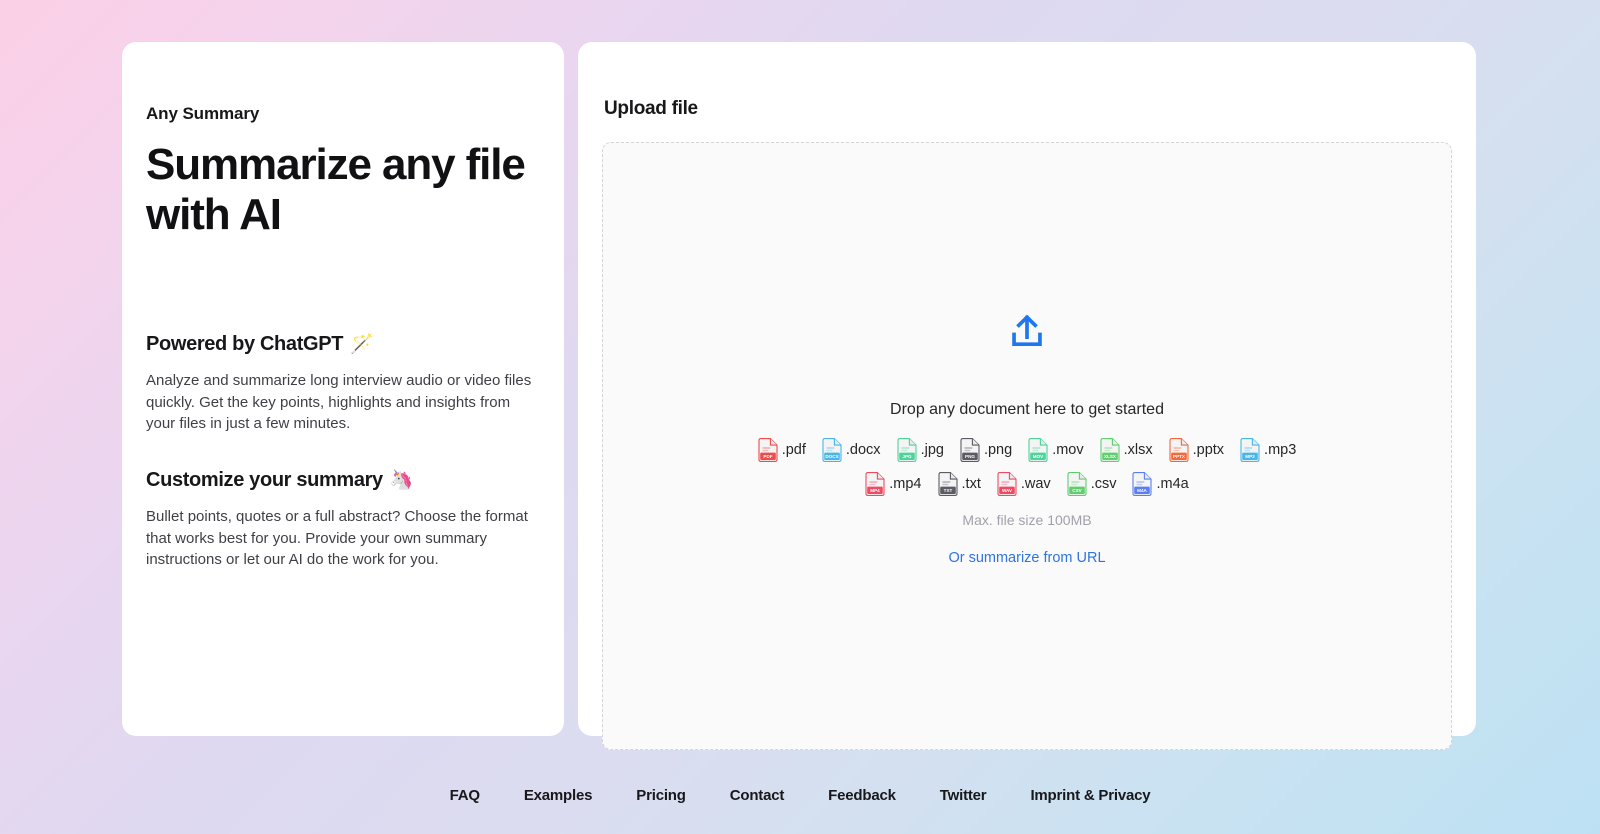 The width and height of the screenshot is (1600, 834). Describe the element at coordinates (1143, 490) in the screenshot. I see `svg-text: M4A` at that location.